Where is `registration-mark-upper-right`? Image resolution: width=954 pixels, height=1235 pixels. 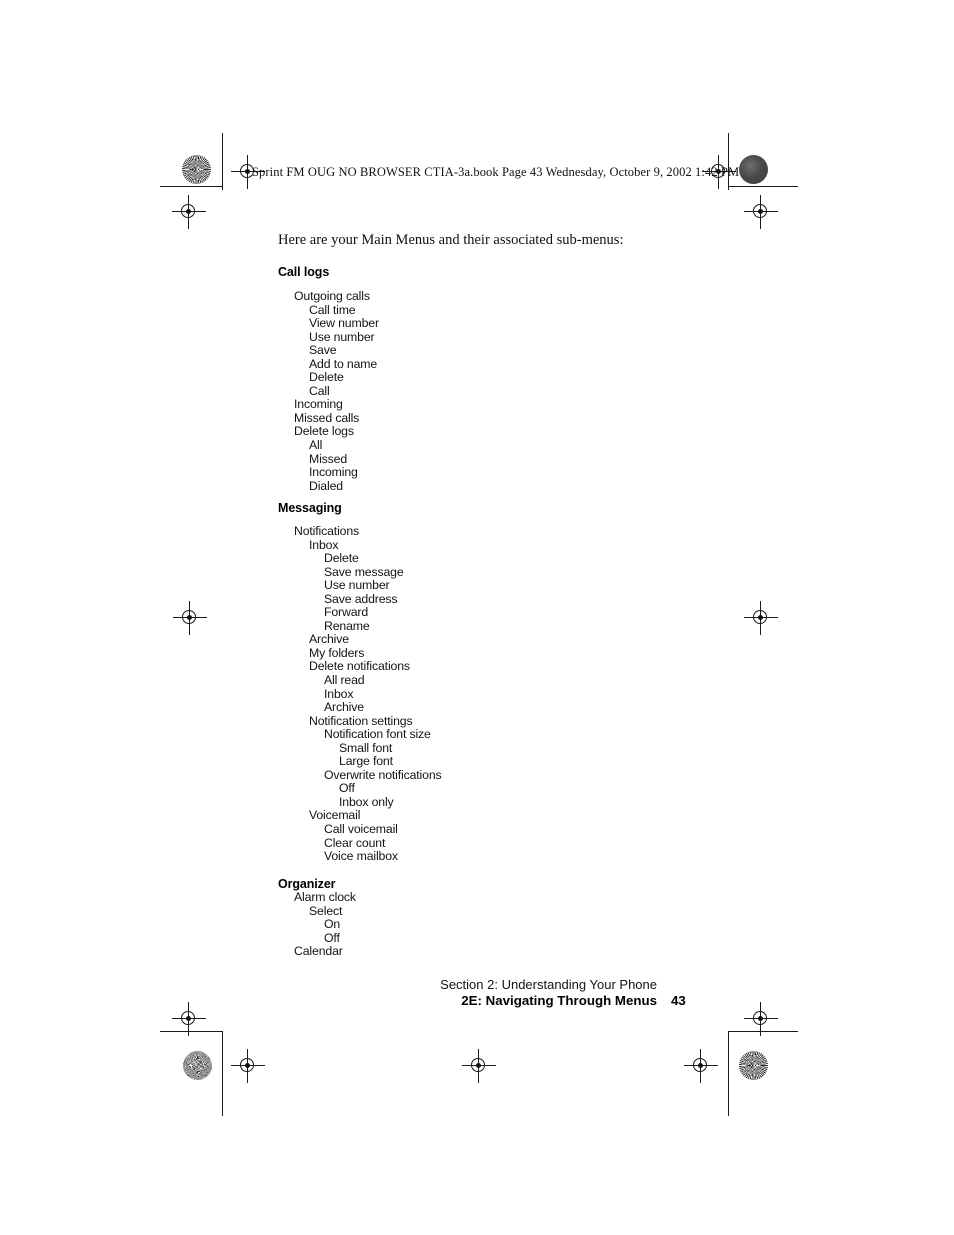
registration-mark-upper-right is located at coordinates (761, 212).